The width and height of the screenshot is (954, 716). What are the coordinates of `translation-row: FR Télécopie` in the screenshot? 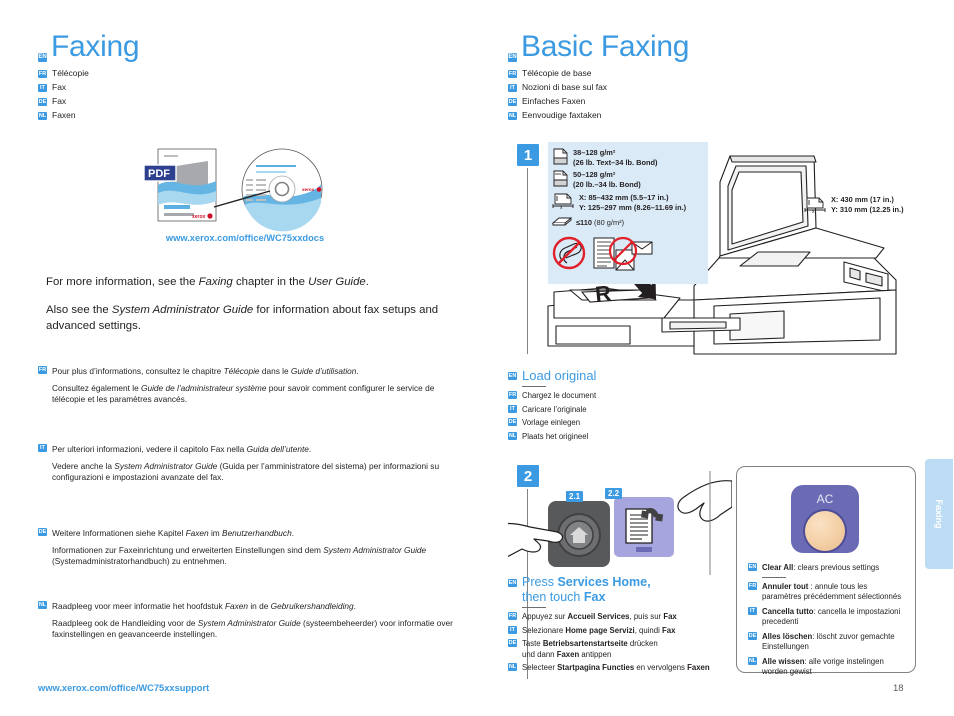 It's located at (253, 73).